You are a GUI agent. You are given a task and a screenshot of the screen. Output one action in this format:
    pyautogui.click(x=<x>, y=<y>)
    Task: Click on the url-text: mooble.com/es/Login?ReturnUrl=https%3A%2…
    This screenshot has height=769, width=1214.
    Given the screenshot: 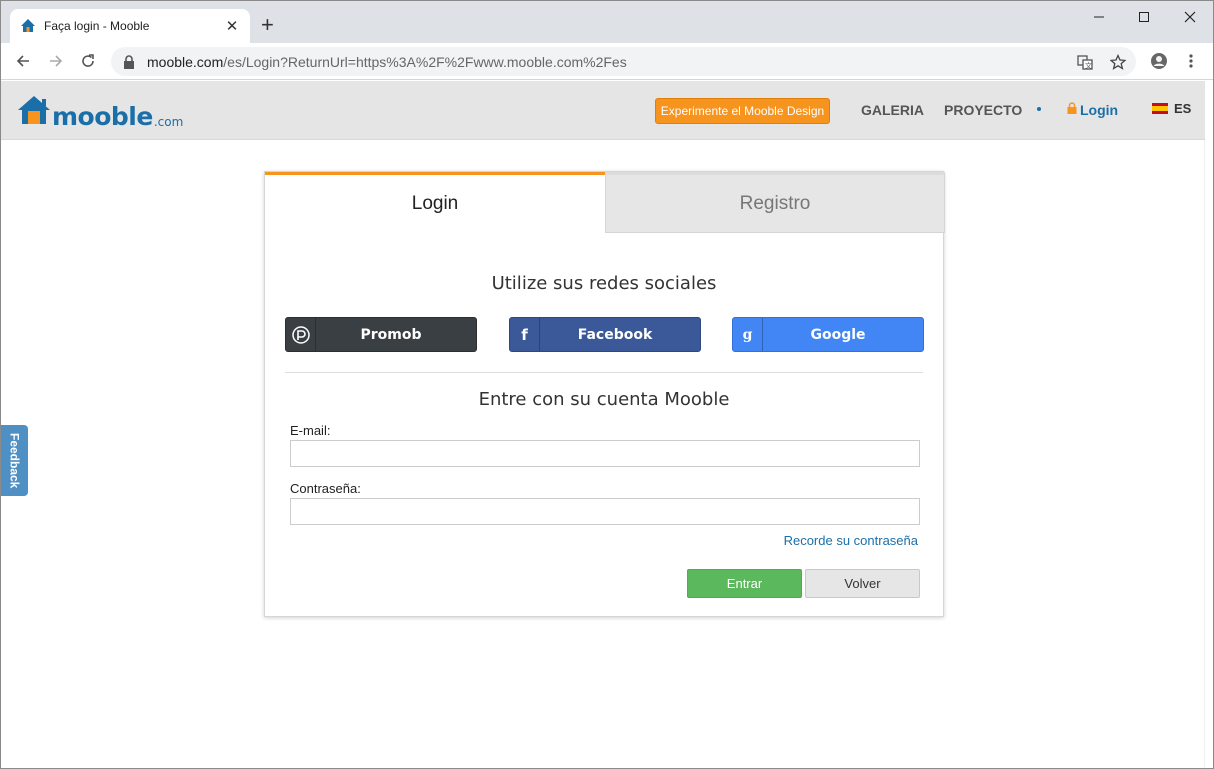 What is the action you would take?
    pyautogui.click(x=387, y=61)
    